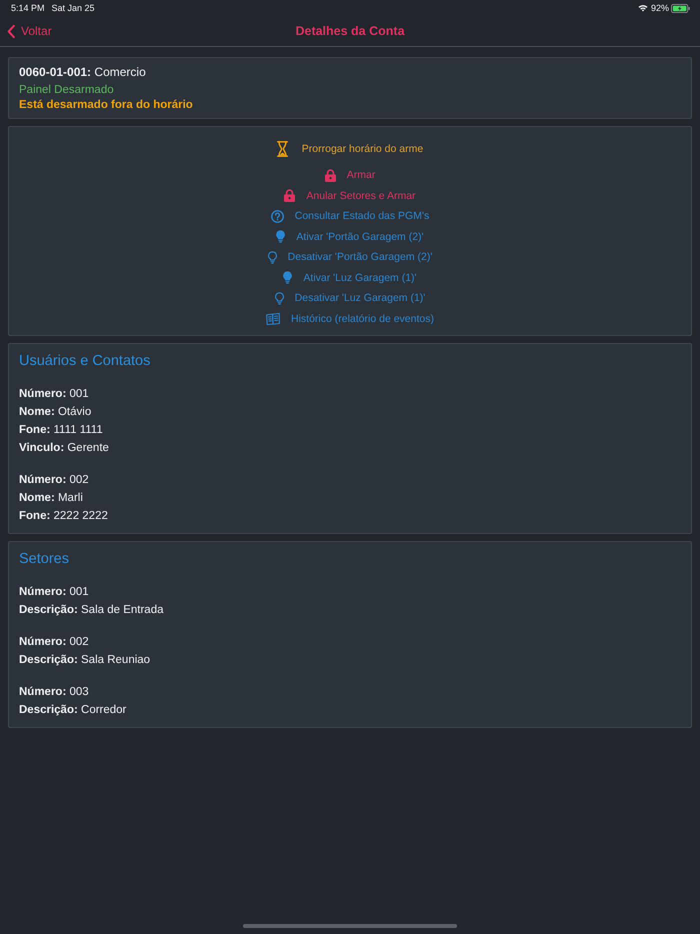  Describe the element at coordinates (273, 318) in the screenshot. I see `book-icon` at that location.